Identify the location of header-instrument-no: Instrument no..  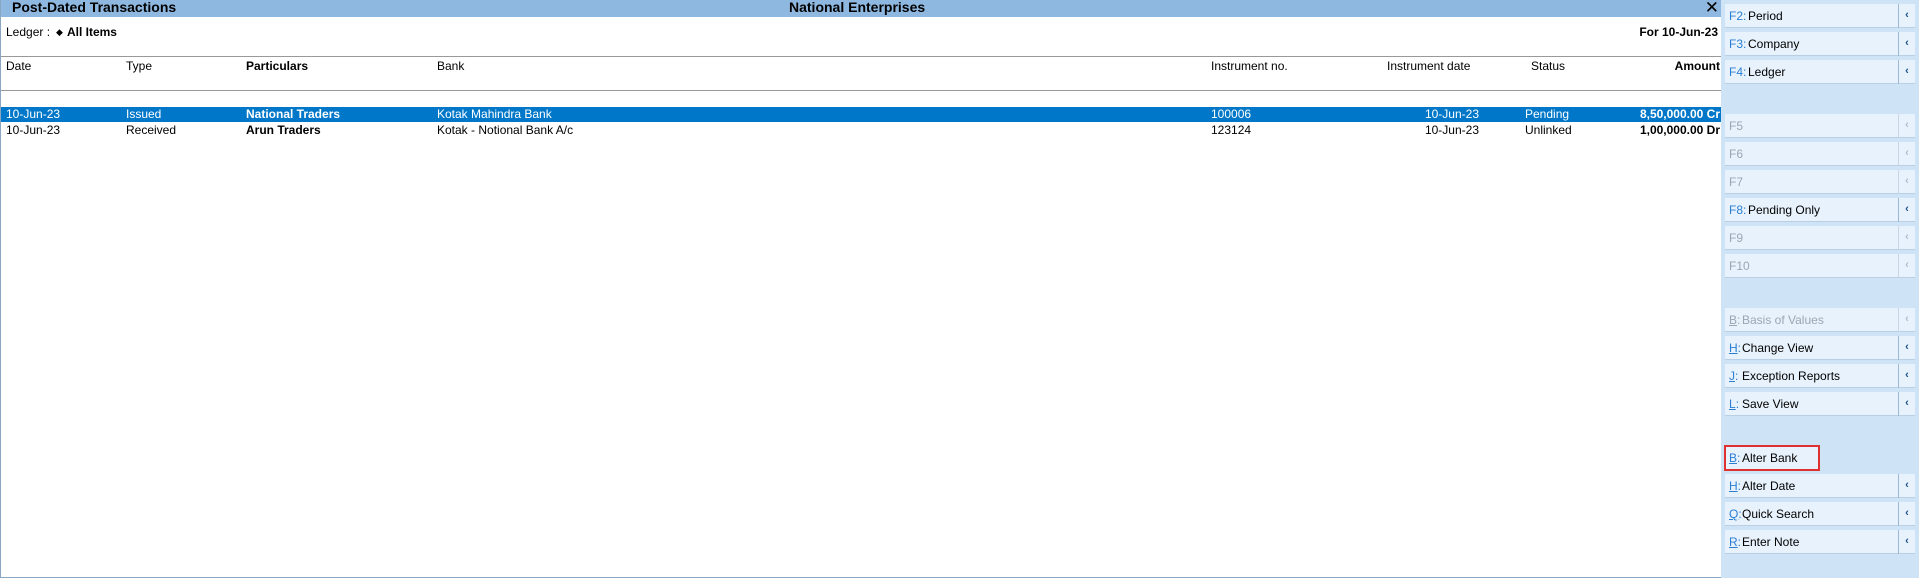
(1249, 66).